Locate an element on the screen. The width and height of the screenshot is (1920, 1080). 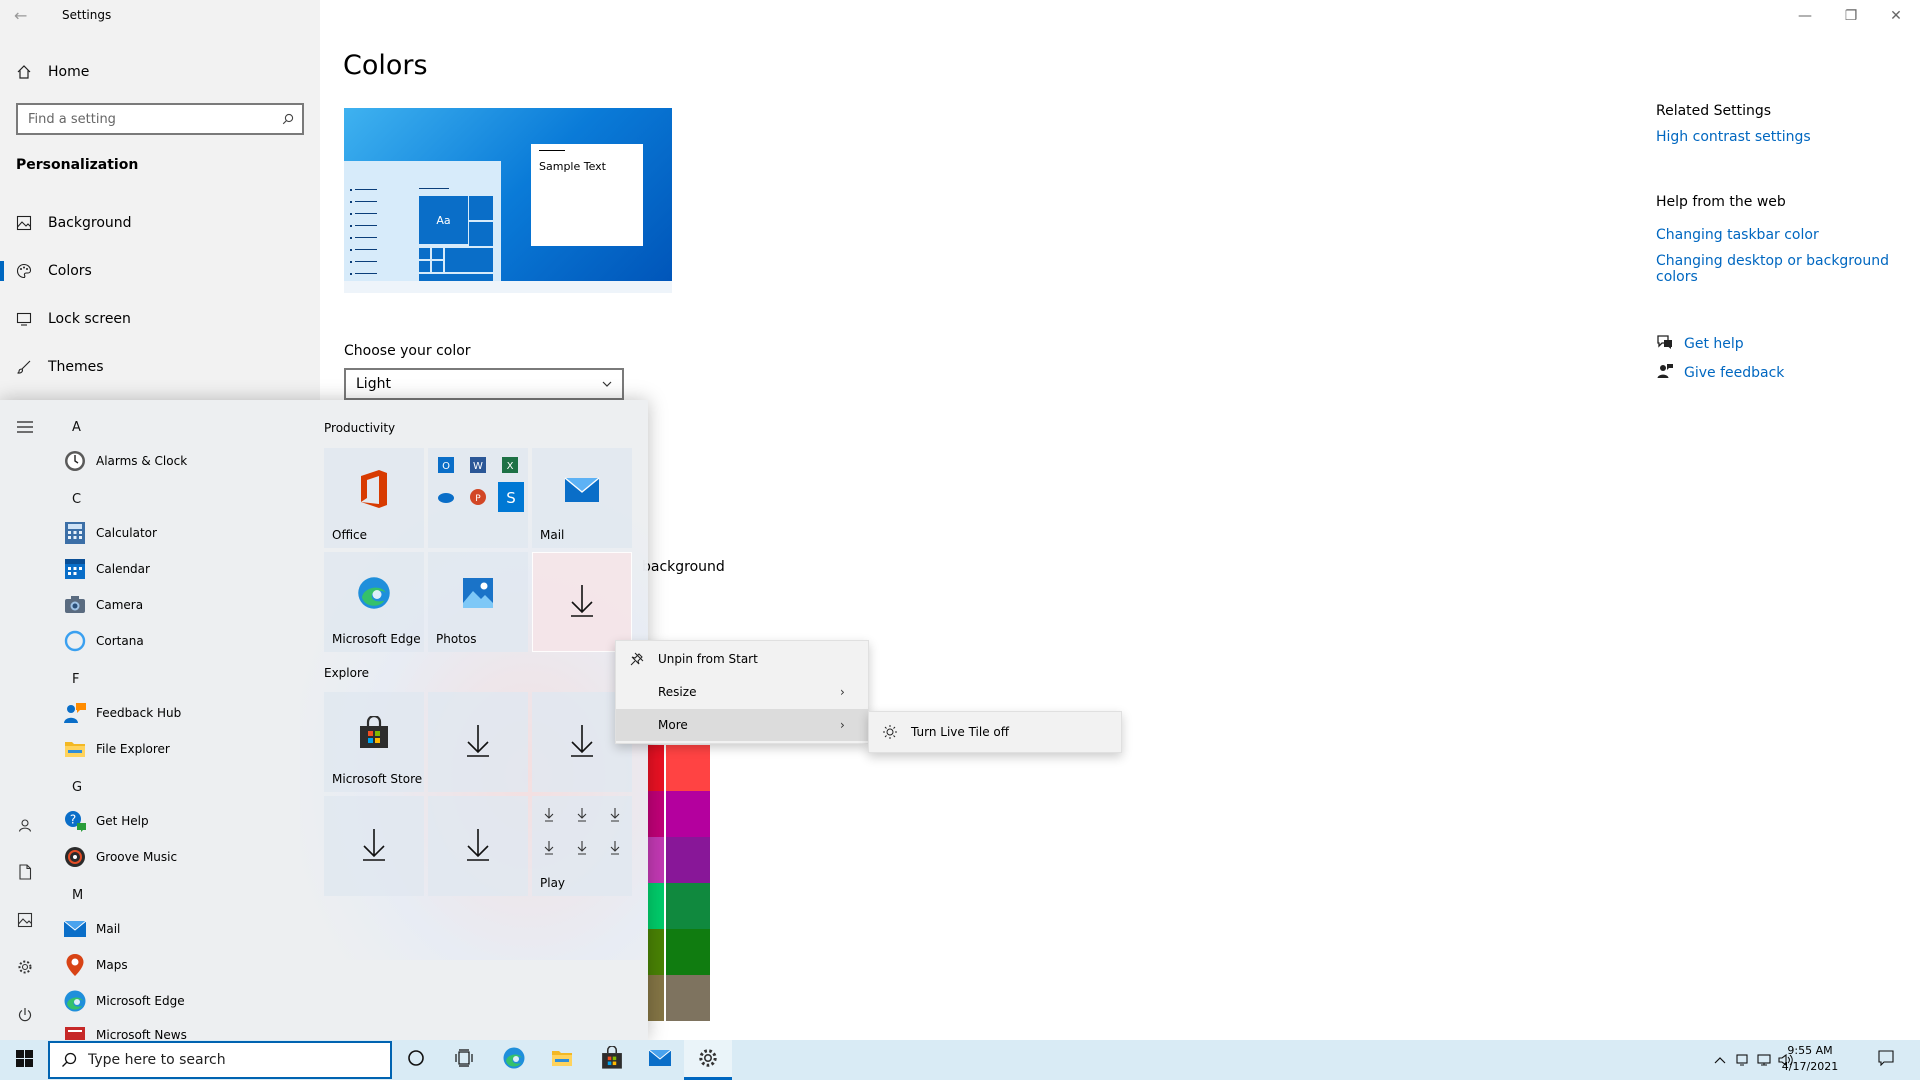
taskbar-store-button is located at coordinates (612, 1060).